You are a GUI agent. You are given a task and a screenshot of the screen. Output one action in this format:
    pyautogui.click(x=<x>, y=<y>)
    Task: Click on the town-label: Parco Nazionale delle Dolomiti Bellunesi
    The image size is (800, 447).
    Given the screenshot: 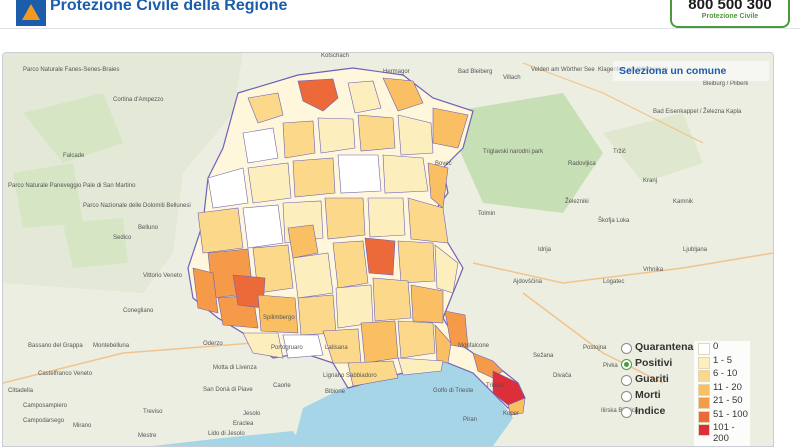 What is the action you would take?
    pyautogui.click(x=137, y=206)
    